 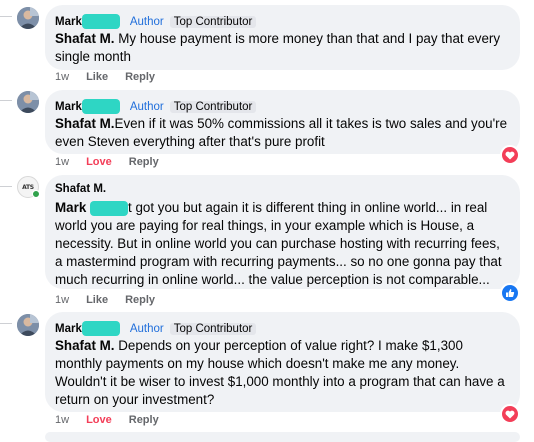 I want to click on avatar-logo-text: ATS, so click(x=28, y=187).